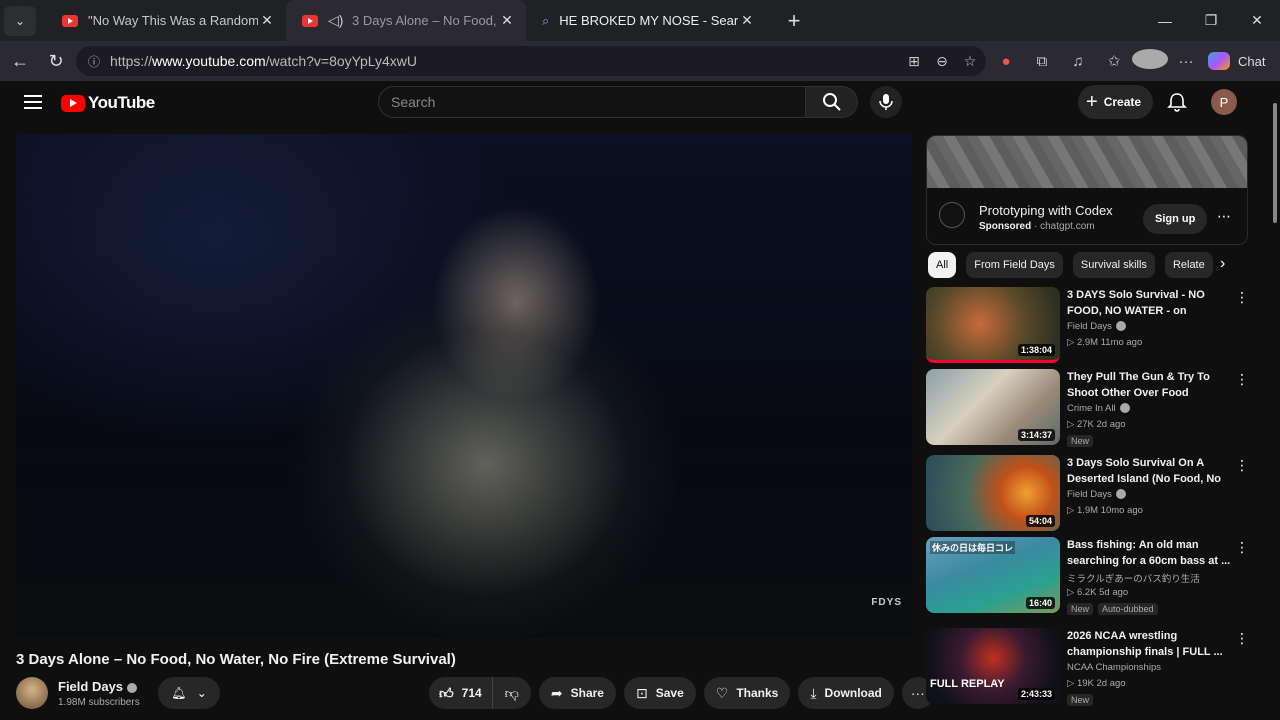  Describe the element at coordinates (94, 61) in the screenshot. I see `site-info-icon: ⓘ` at that location.